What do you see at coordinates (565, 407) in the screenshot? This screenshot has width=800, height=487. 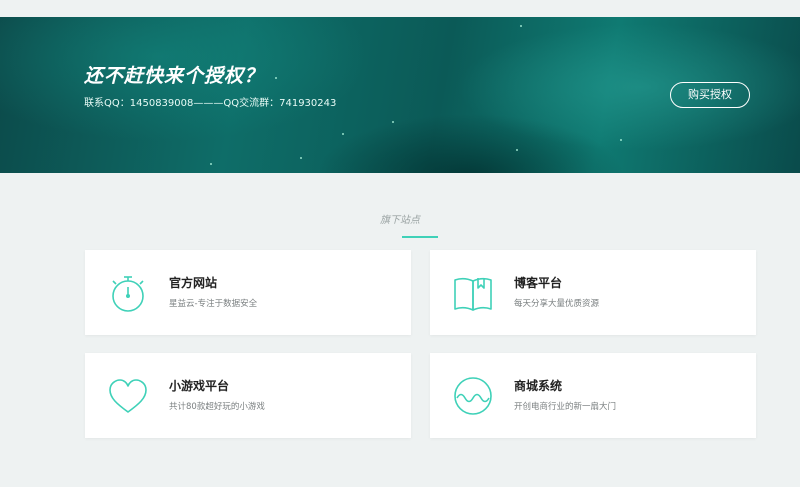 I see `site-card-description: 开创电商行业的新一扇大门` at bounding box center [565, 407].